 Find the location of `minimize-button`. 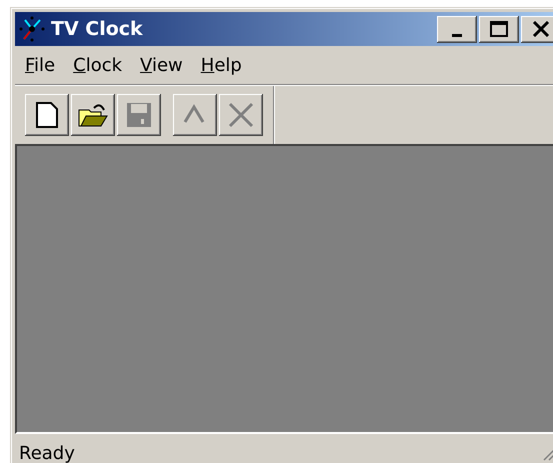

minimize-button is located at coordinates (457, 29).